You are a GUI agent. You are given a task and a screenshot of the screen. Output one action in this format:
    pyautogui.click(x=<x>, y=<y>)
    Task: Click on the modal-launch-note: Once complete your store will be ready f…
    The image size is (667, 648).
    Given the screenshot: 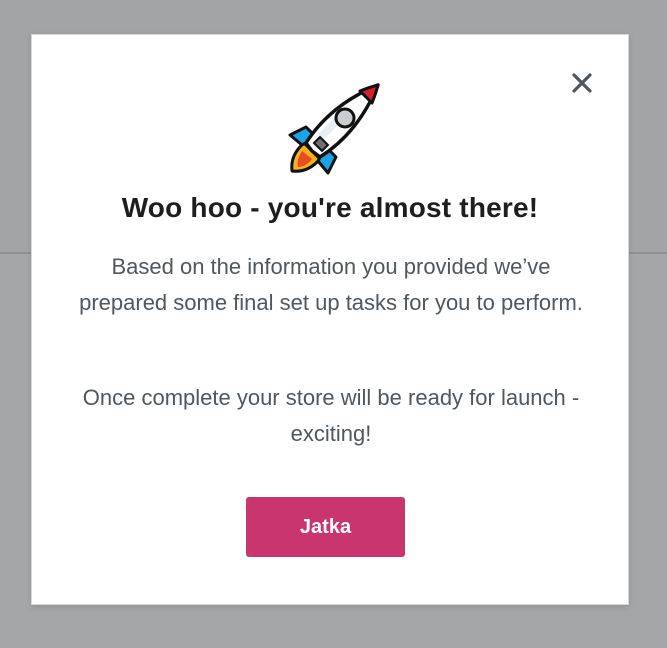 What is the action you would take?
    pyautogui.click(x=331, y=415)
    